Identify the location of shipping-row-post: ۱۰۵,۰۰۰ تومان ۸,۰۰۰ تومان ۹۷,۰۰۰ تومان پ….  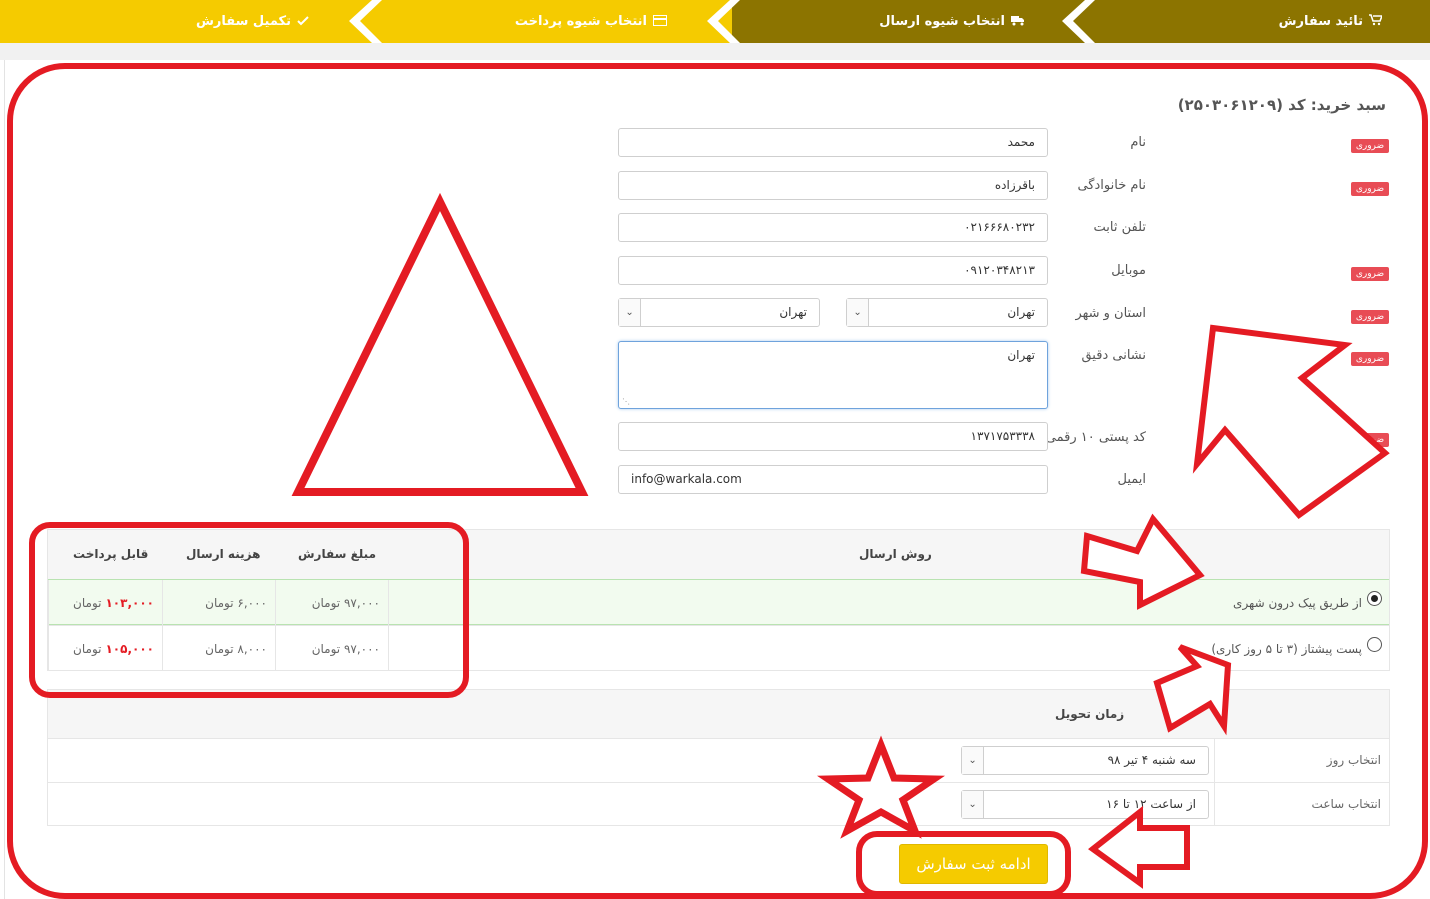
(718, 648).